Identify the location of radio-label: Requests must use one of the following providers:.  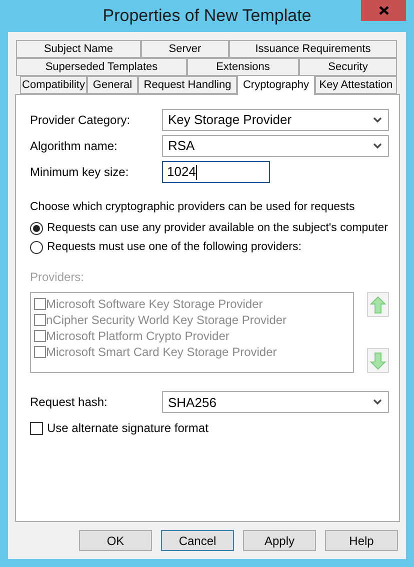
(174, 247).